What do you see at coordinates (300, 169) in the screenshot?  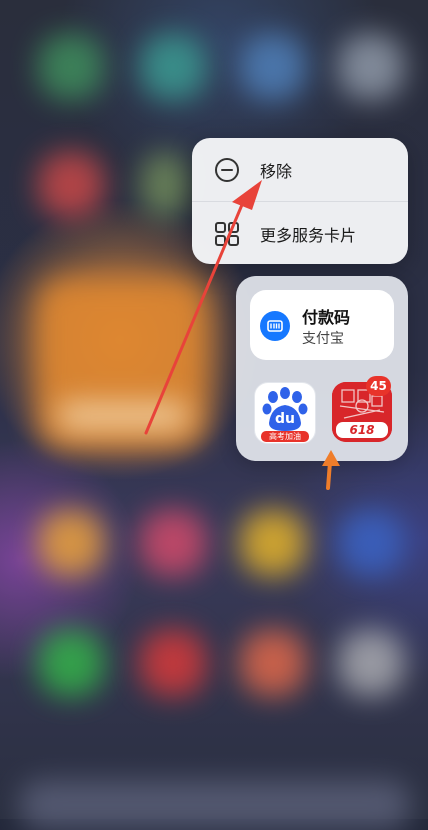 I see `remove-menu-item: 移除` at bounding box center [300, 169].